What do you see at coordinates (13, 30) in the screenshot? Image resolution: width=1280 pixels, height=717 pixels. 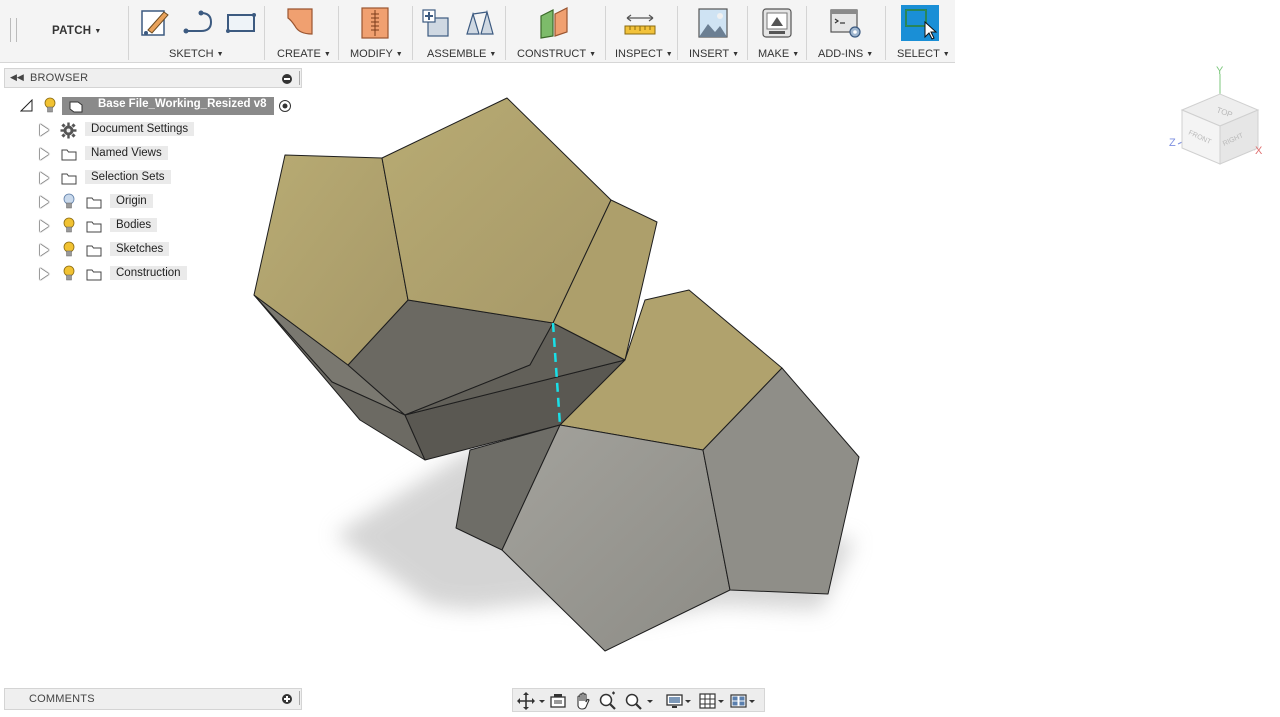 I see `toolbar-grip` at bounding box center [13, 30].